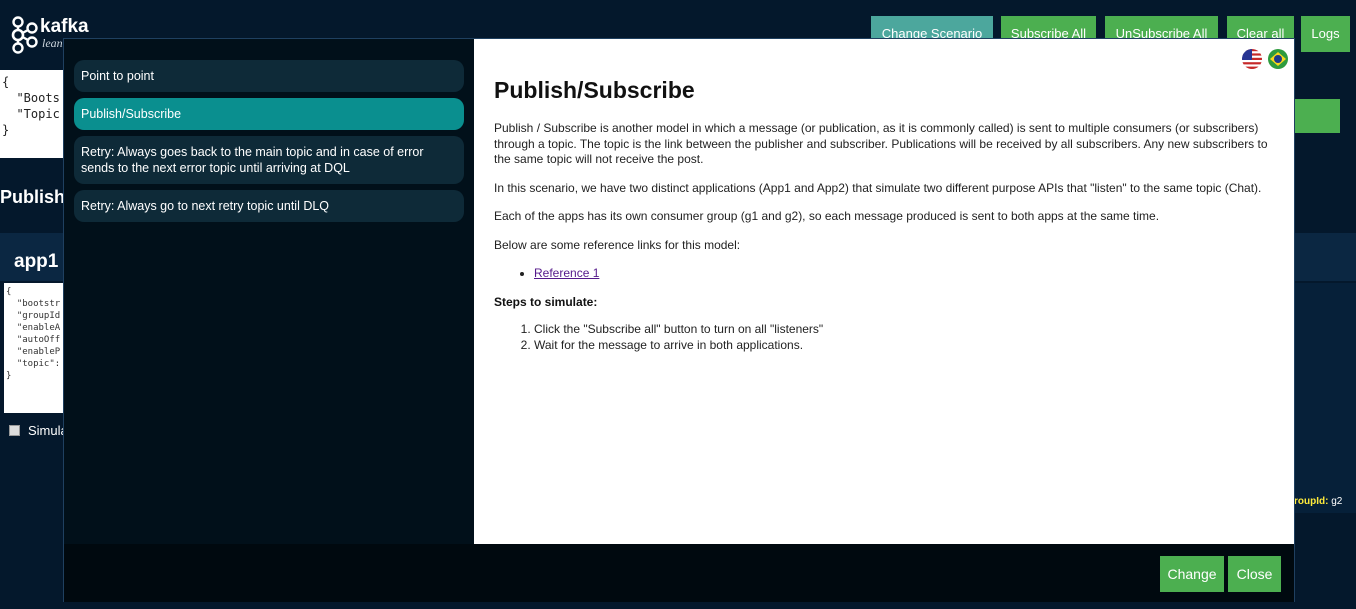  I want to click on reference-list: Reference 1, so click(904, 274).